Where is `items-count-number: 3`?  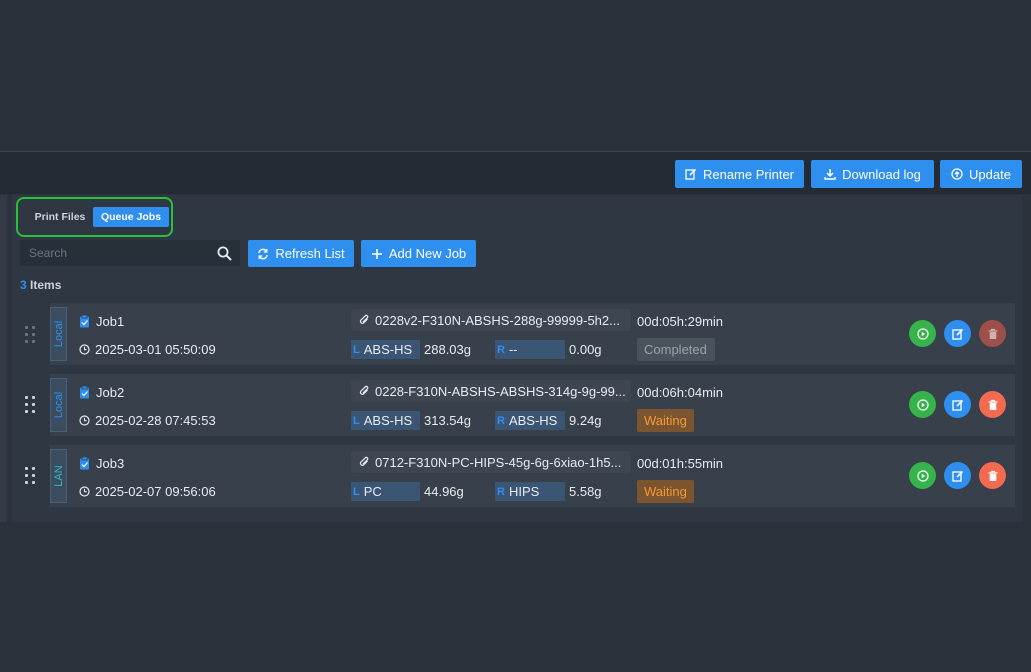
items-count-number: 3 is located at coordinates (23, 285).